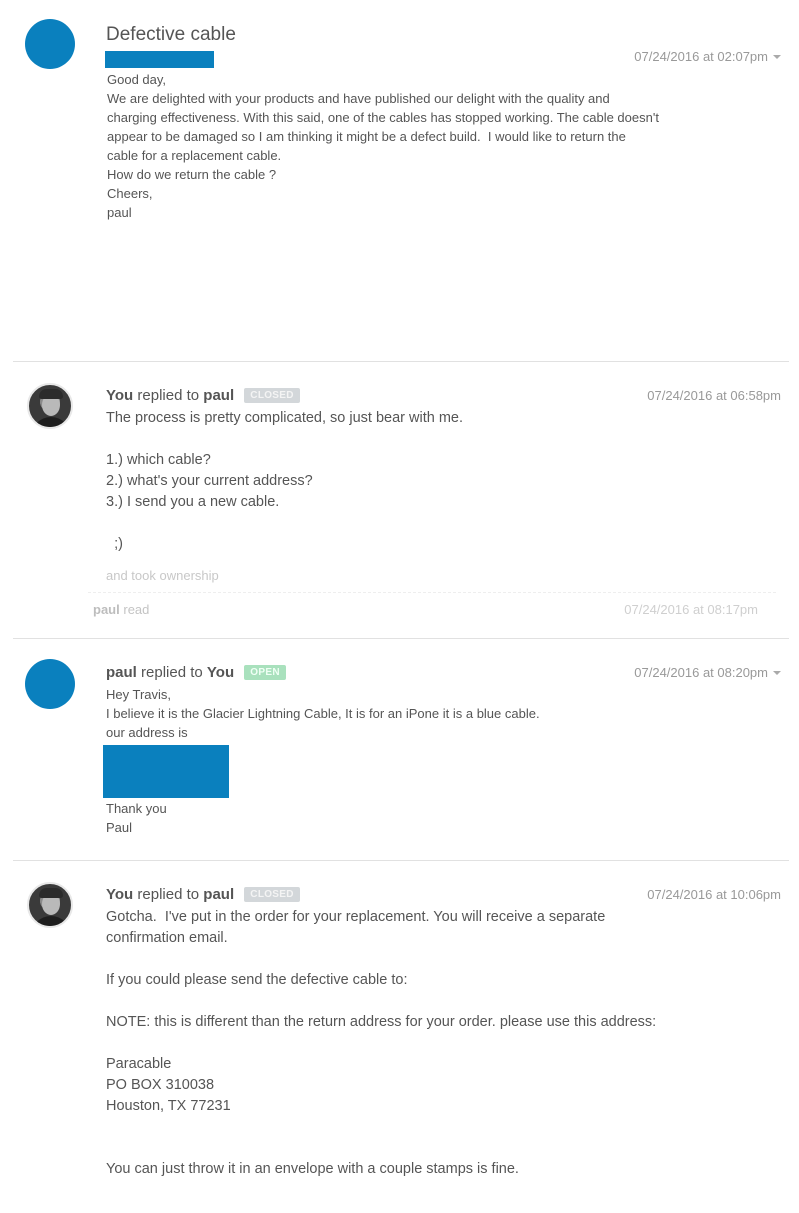 The image size is (799, 1213). I want to click on message-timestamp: 07/24/2016 at 08:20pm, so click(707, 672).